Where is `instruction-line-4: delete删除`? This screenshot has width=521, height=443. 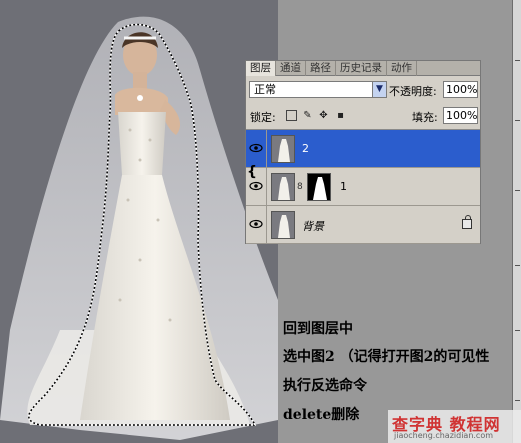
instruction-line-4: delete删除 is located at coordinates (321, 415).